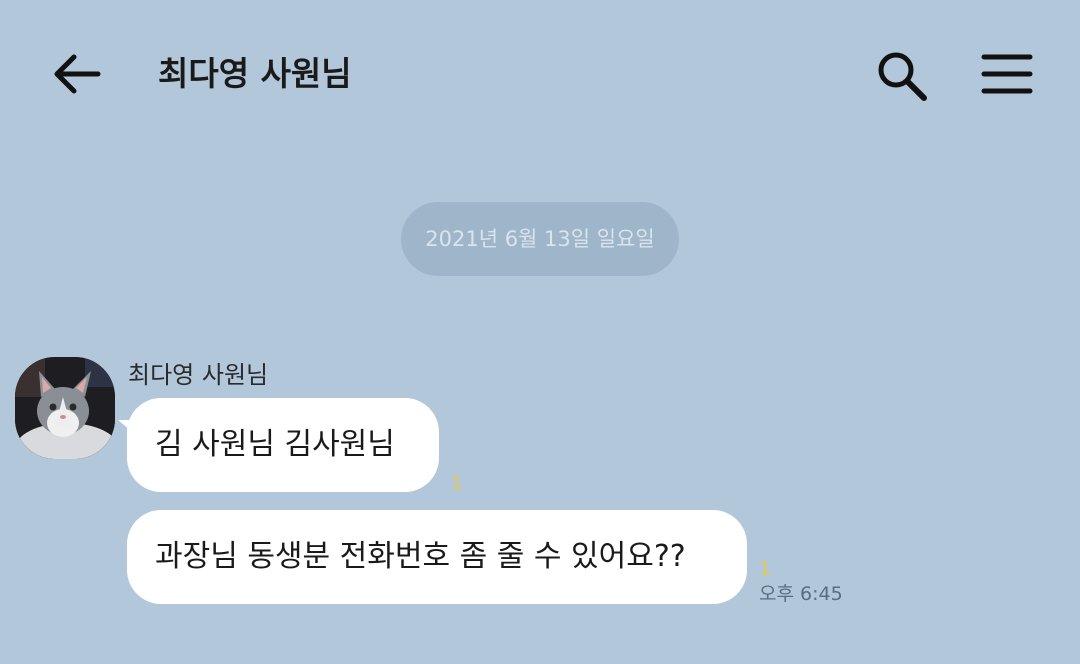 Image resolution: width=1080 pixels, height=664 pixels. I want to click on date-divider: 2021년 6월 13일 일요일, so click(540, 239).